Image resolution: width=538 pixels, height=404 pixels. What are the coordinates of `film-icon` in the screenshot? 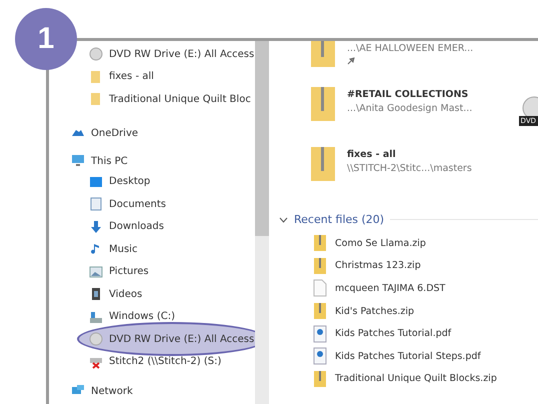 It's located at (96, 294).